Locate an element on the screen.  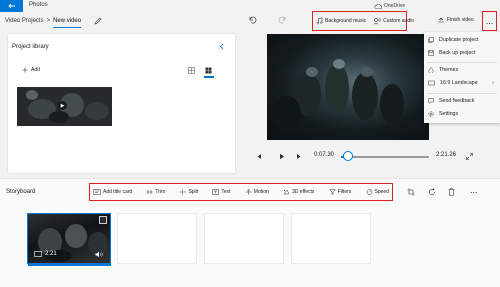
collapse-chevron-icon is located at coordinates (221, 47).